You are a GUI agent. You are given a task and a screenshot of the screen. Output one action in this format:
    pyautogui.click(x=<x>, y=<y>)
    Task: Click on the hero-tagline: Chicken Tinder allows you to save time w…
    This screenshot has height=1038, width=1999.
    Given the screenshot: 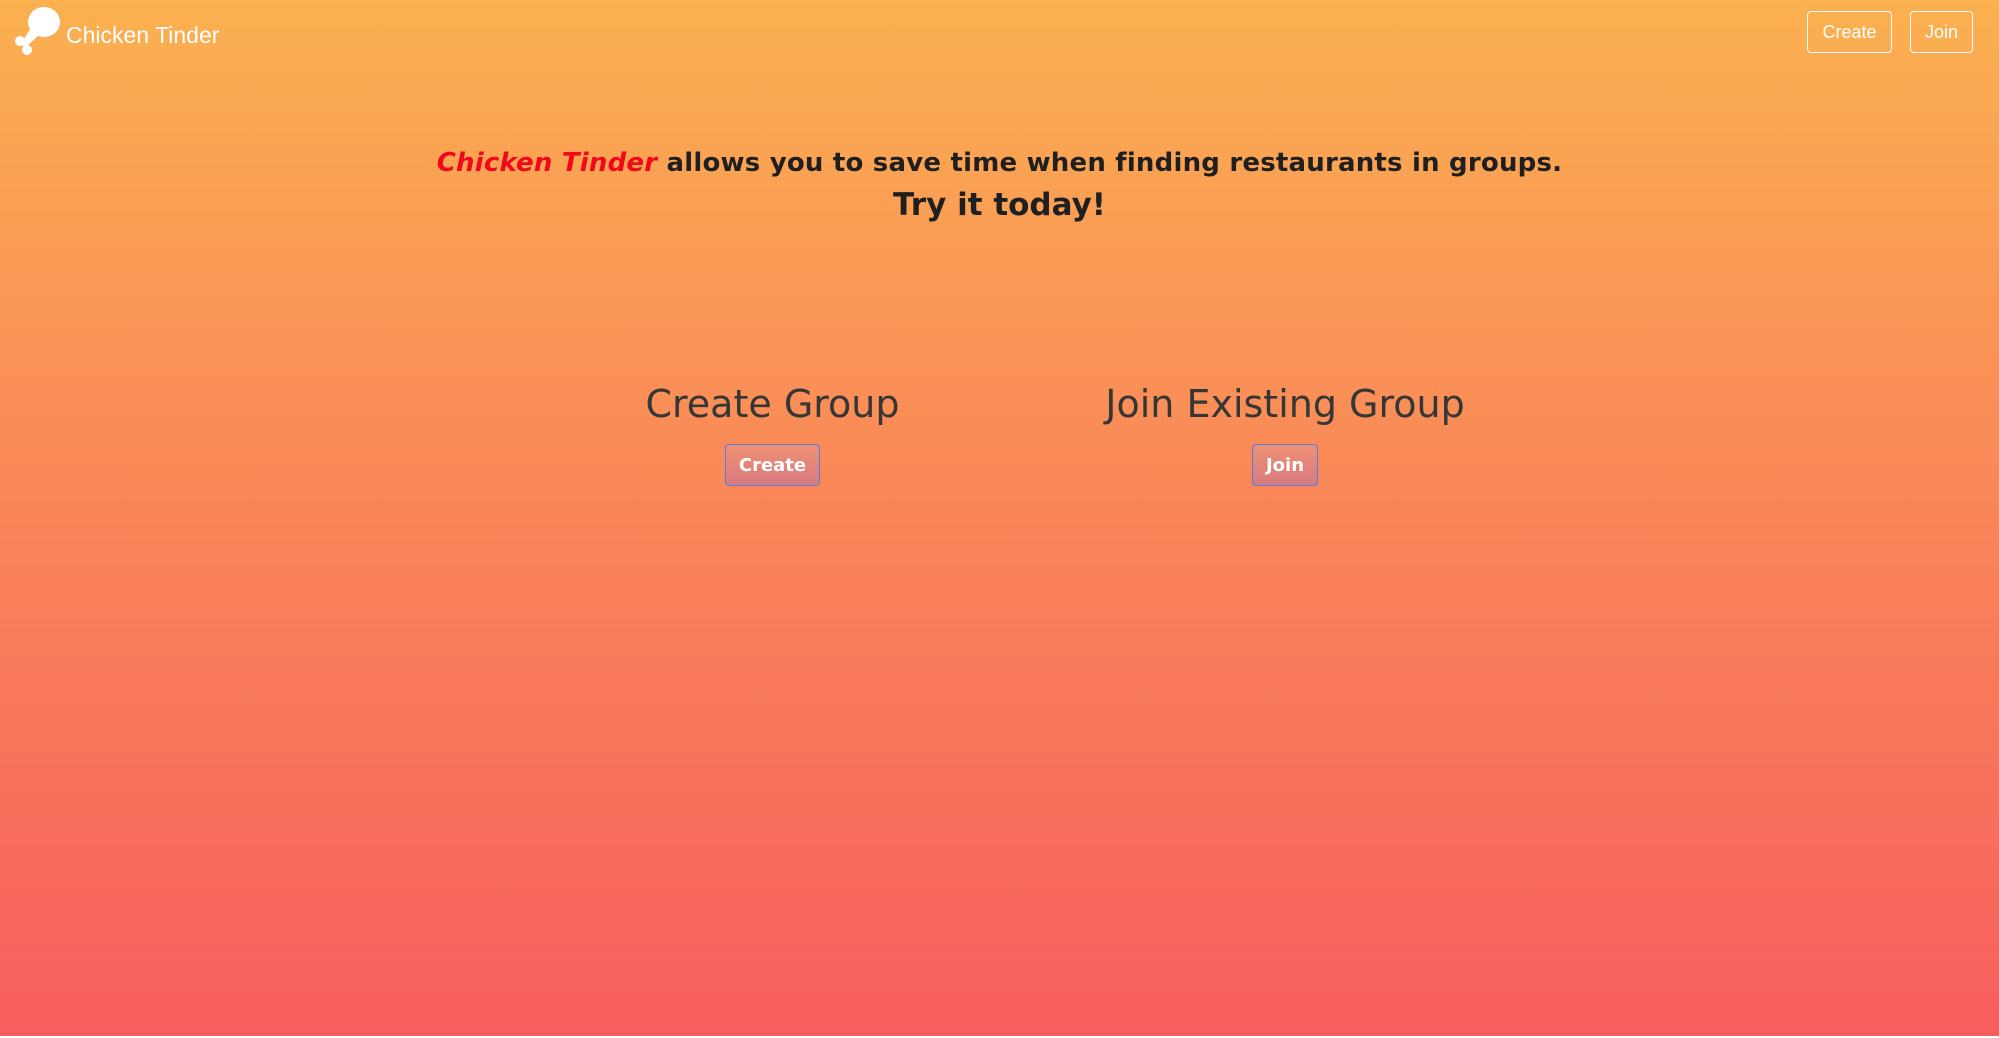 What is the action you would take?
    pyautogui.click(x=999, y=163)
    